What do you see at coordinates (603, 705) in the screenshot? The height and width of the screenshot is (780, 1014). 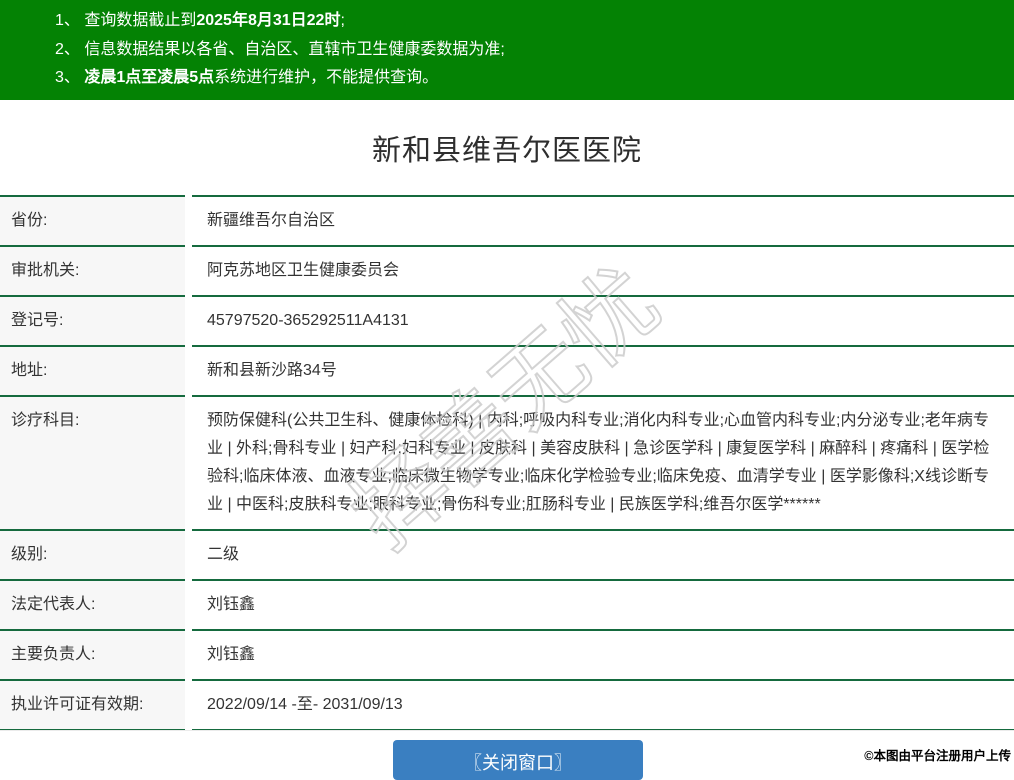 I see `row-value: 2022/09/14 -至- 2031/09/13` at bounding box center [603, 705].